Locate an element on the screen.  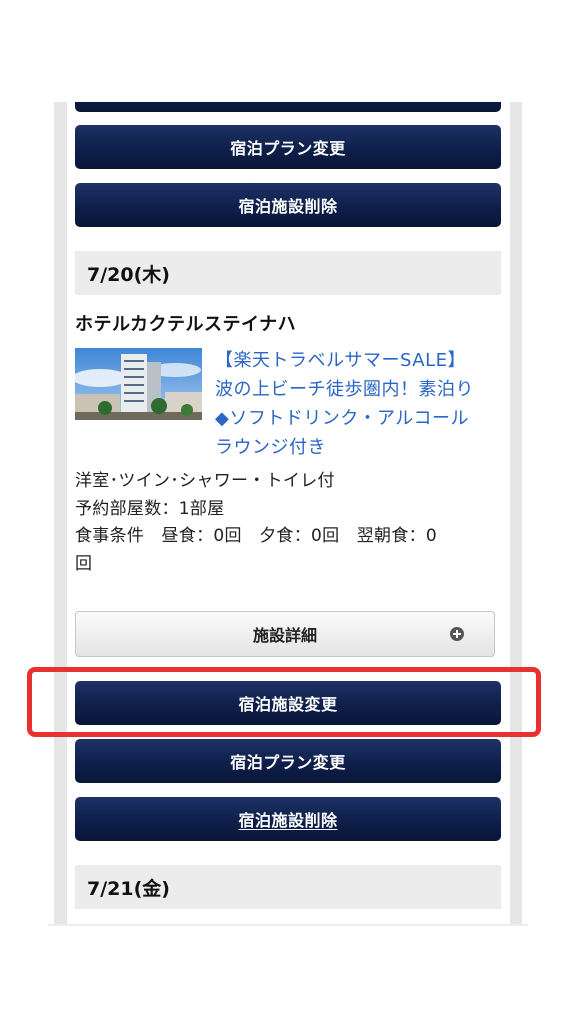
plan-title-line: ◆ソフトドリンク・アルコール is located at coordinates (342, 418).